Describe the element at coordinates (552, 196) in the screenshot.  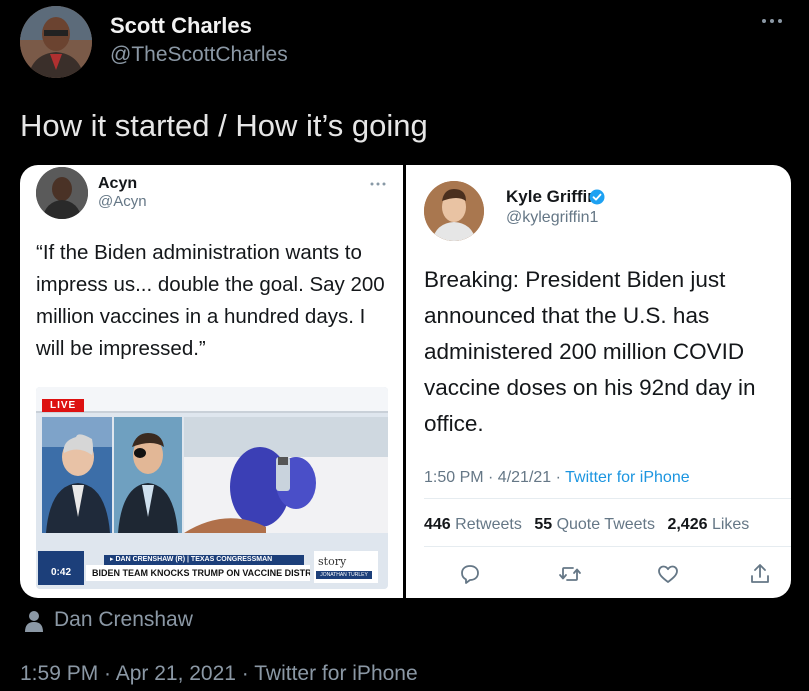
I see `kyle-griffin-name: Kyle Griffin` at that location.